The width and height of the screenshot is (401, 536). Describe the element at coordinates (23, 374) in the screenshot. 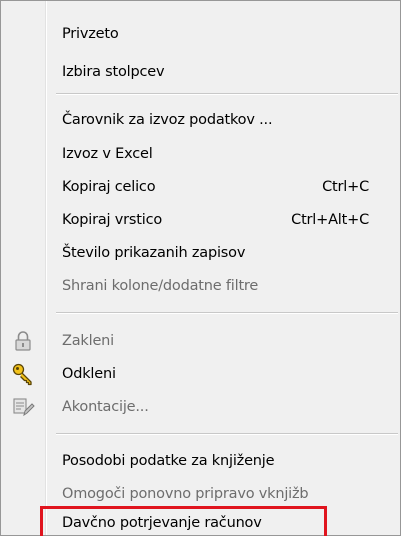

I see `key-icon` at that location.